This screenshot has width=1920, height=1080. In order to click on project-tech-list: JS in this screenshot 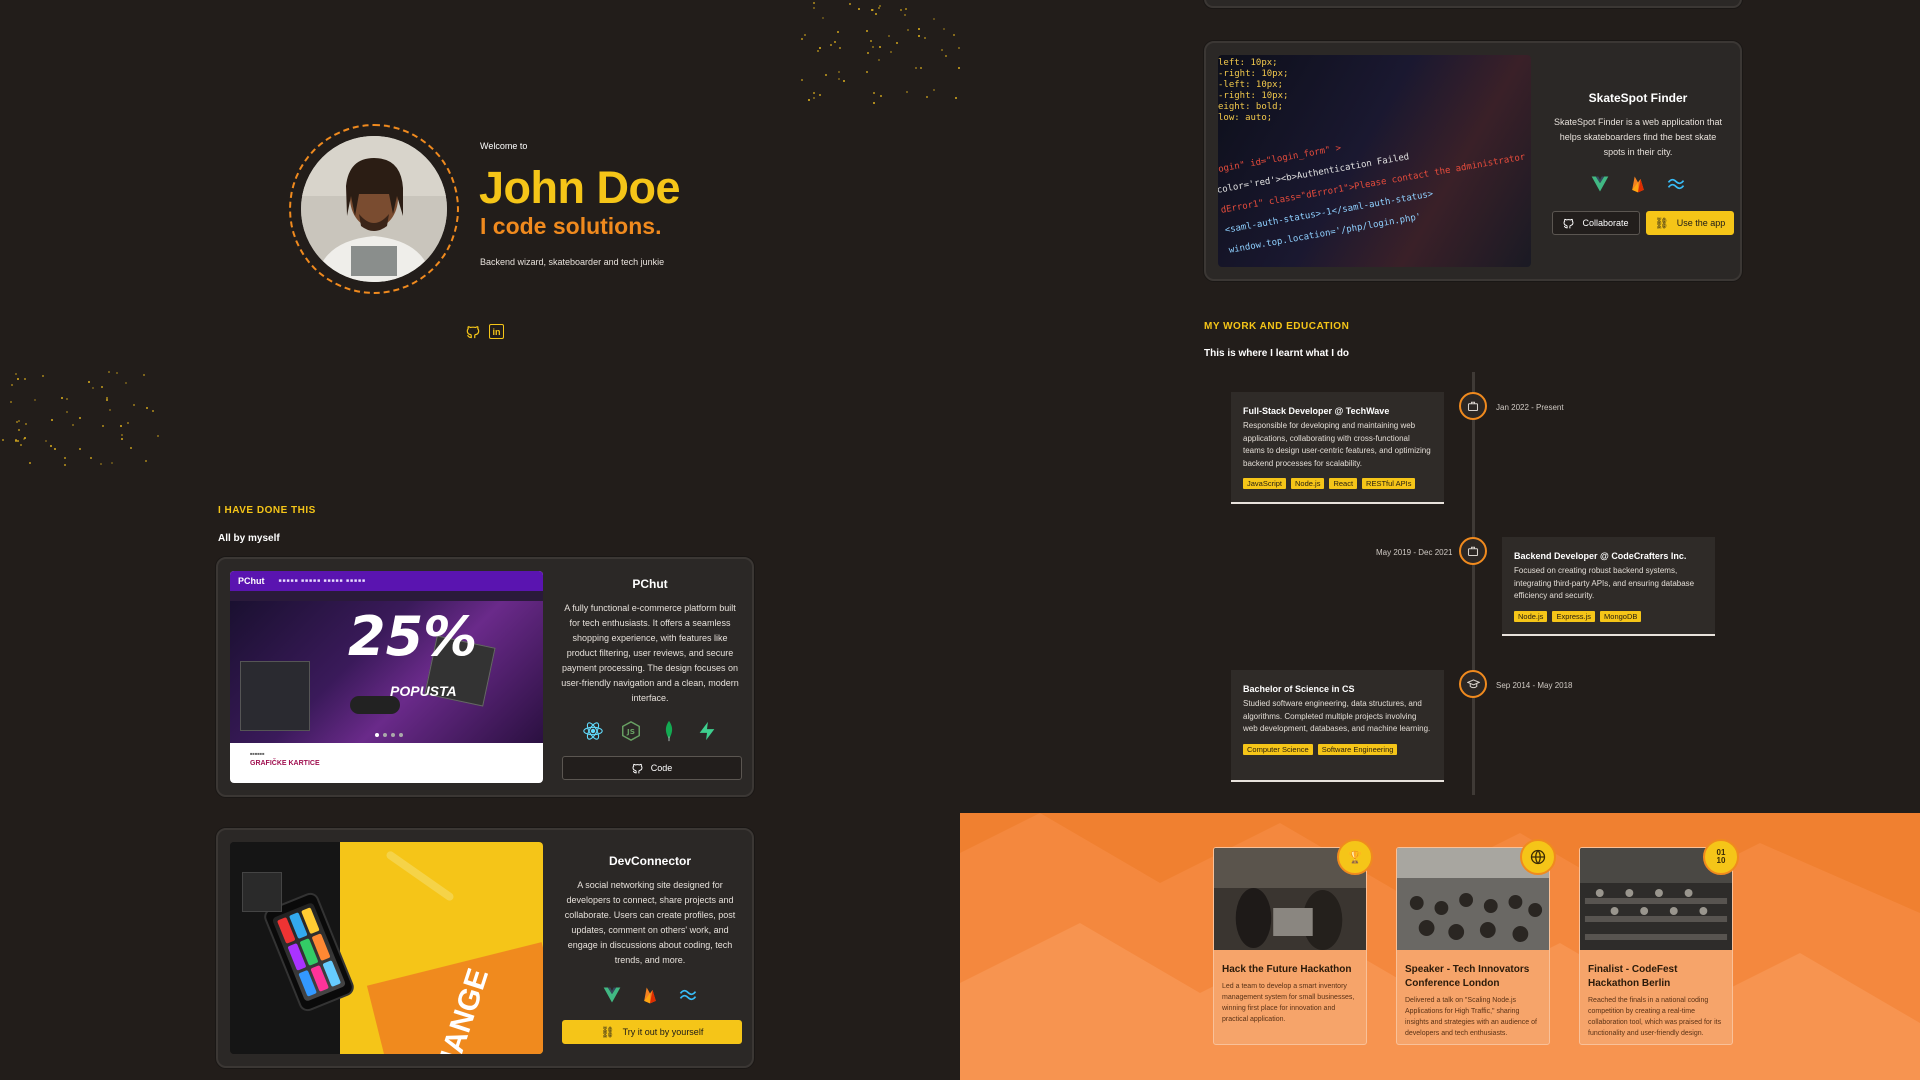, I will do `click(650, 731)`.